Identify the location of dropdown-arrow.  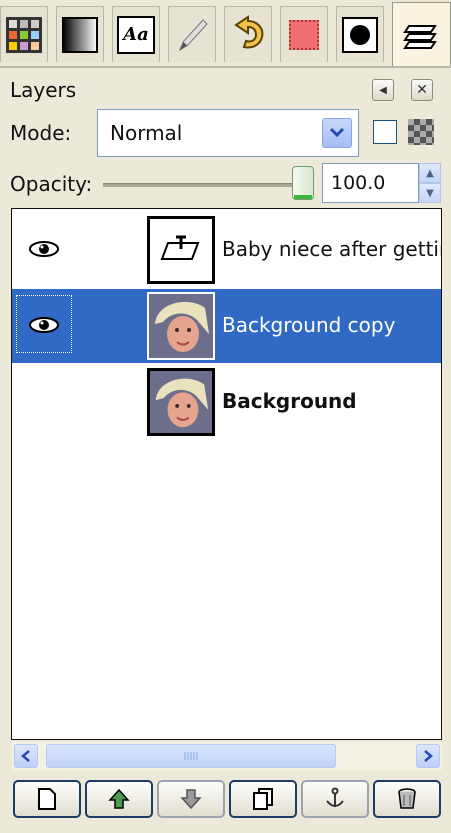
(337, 133).